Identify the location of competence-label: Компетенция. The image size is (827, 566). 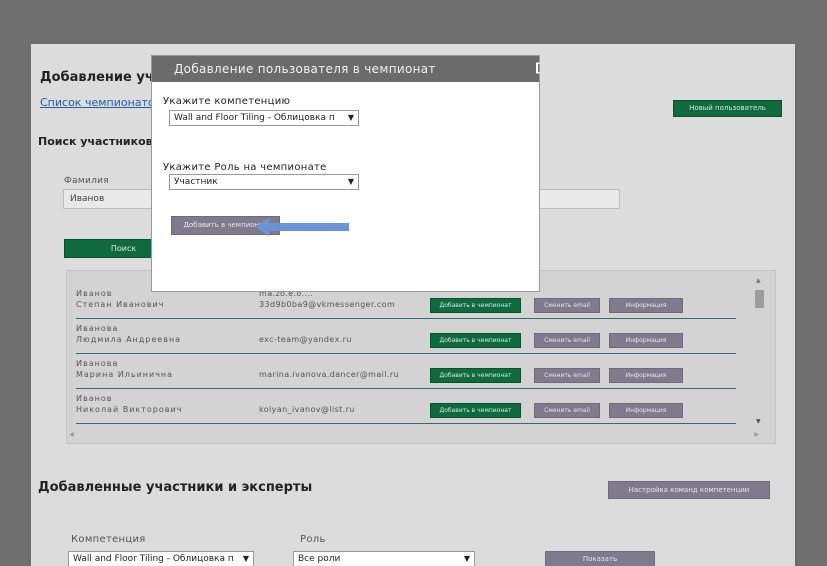
(108, 539).